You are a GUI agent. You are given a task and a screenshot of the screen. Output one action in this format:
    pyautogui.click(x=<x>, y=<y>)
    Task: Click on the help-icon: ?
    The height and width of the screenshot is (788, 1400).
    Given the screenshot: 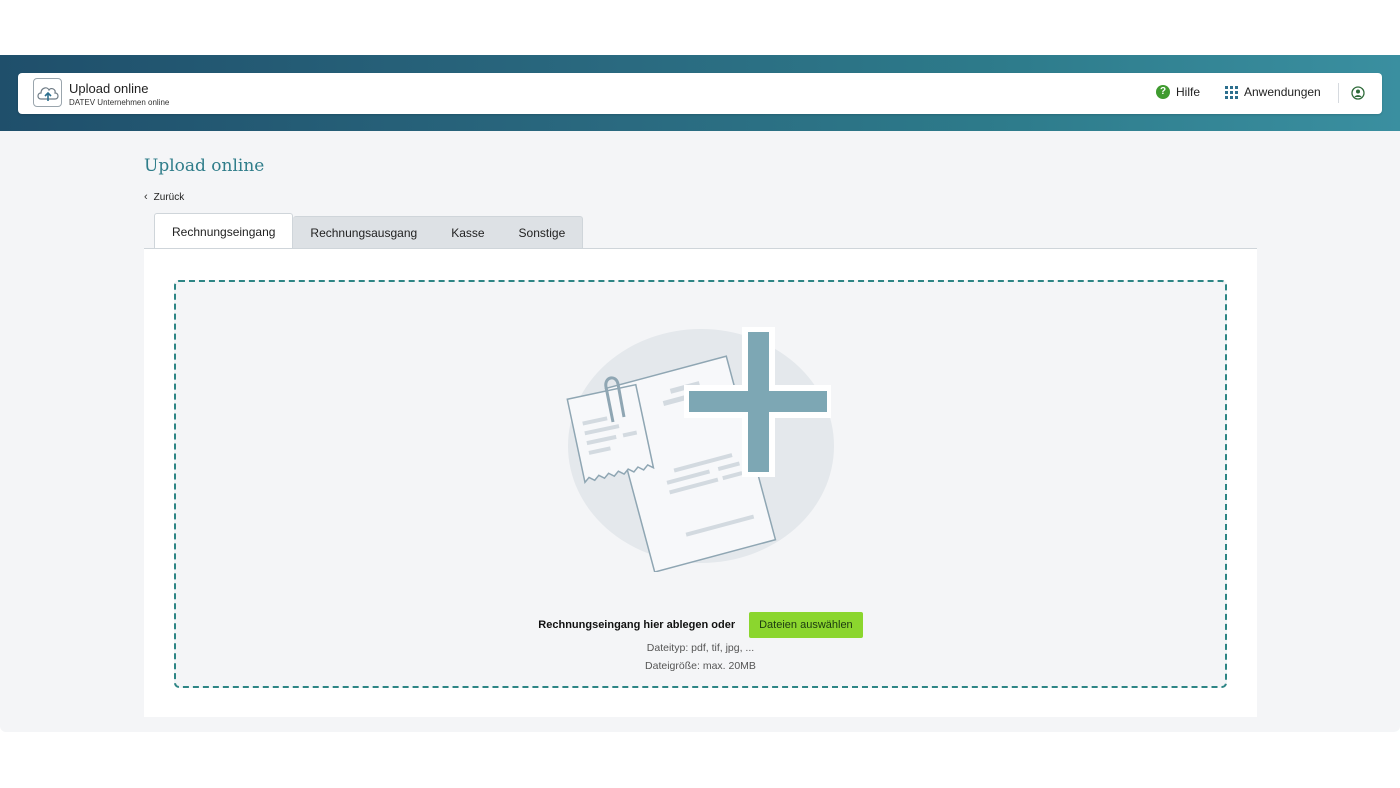 What is the action you would take?
    pyautogui.click(x=1163, y=92)
    